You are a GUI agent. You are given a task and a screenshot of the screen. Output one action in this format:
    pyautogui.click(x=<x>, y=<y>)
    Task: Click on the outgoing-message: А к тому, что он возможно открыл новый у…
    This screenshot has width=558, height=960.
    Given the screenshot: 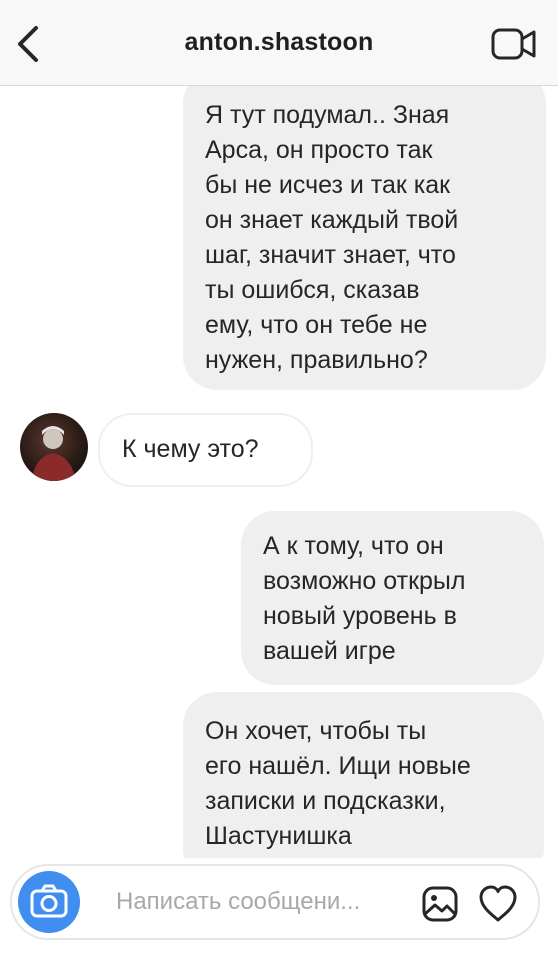 What is the action you would take?
    pyautogui.click(x=392, y=598)
    